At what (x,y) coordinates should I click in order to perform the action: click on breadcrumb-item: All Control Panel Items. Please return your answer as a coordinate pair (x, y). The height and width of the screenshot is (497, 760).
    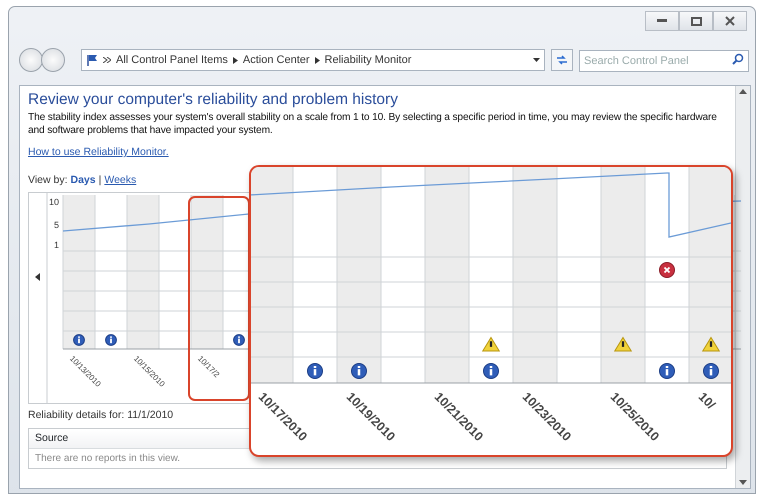
    Looking at the image, I should click on (172, 60).